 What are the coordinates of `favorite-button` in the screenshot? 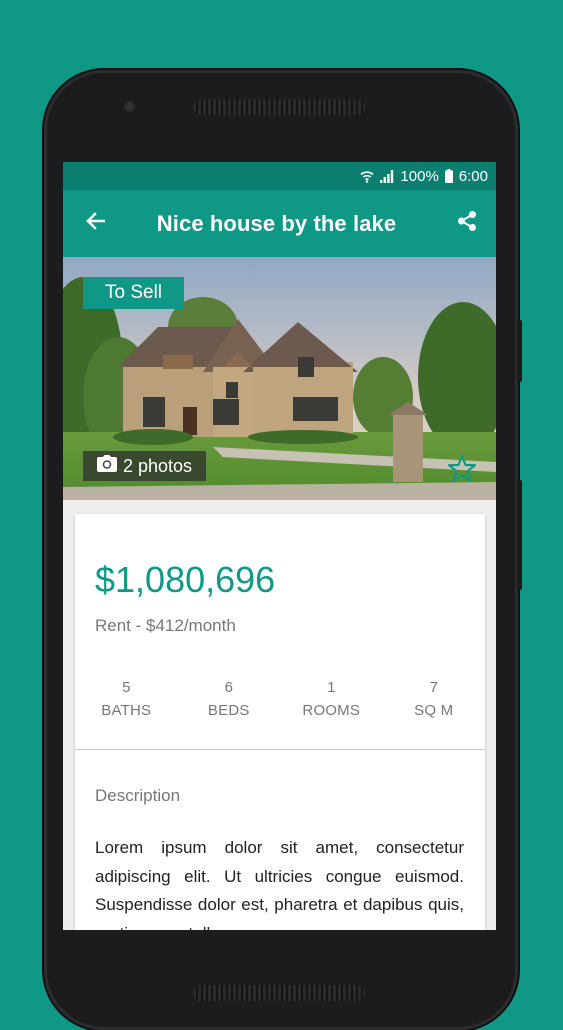 It's located at (462, 471).